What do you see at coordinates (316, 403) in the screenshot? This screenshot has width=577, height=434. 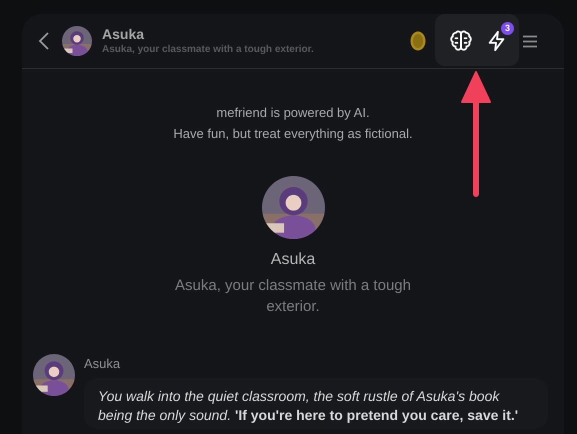 I see `message-bubble: You walk into the quiet classroom, the soft rustle of Asuka's book being the only sound. 'If you're here to pretend you care, save it.'` at bounding box center [316, 403].